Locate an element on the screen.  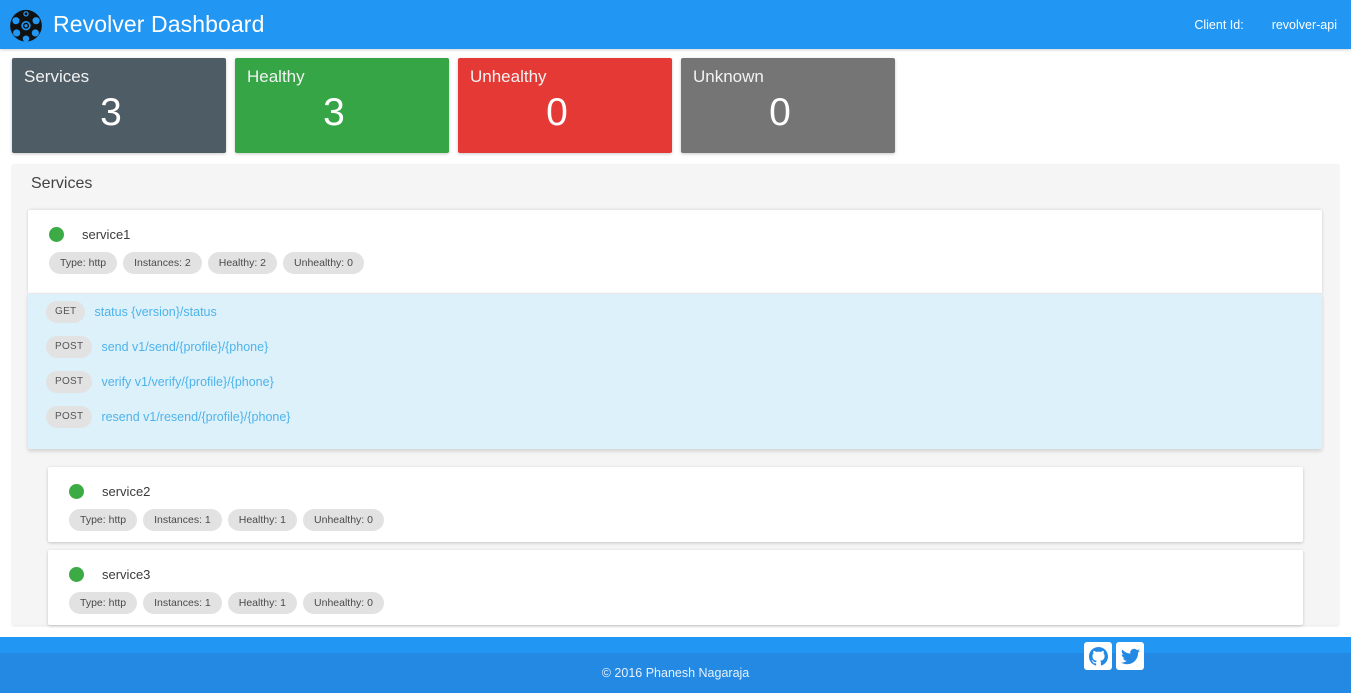
panel-title: Services is located at coordinates (62, 183).